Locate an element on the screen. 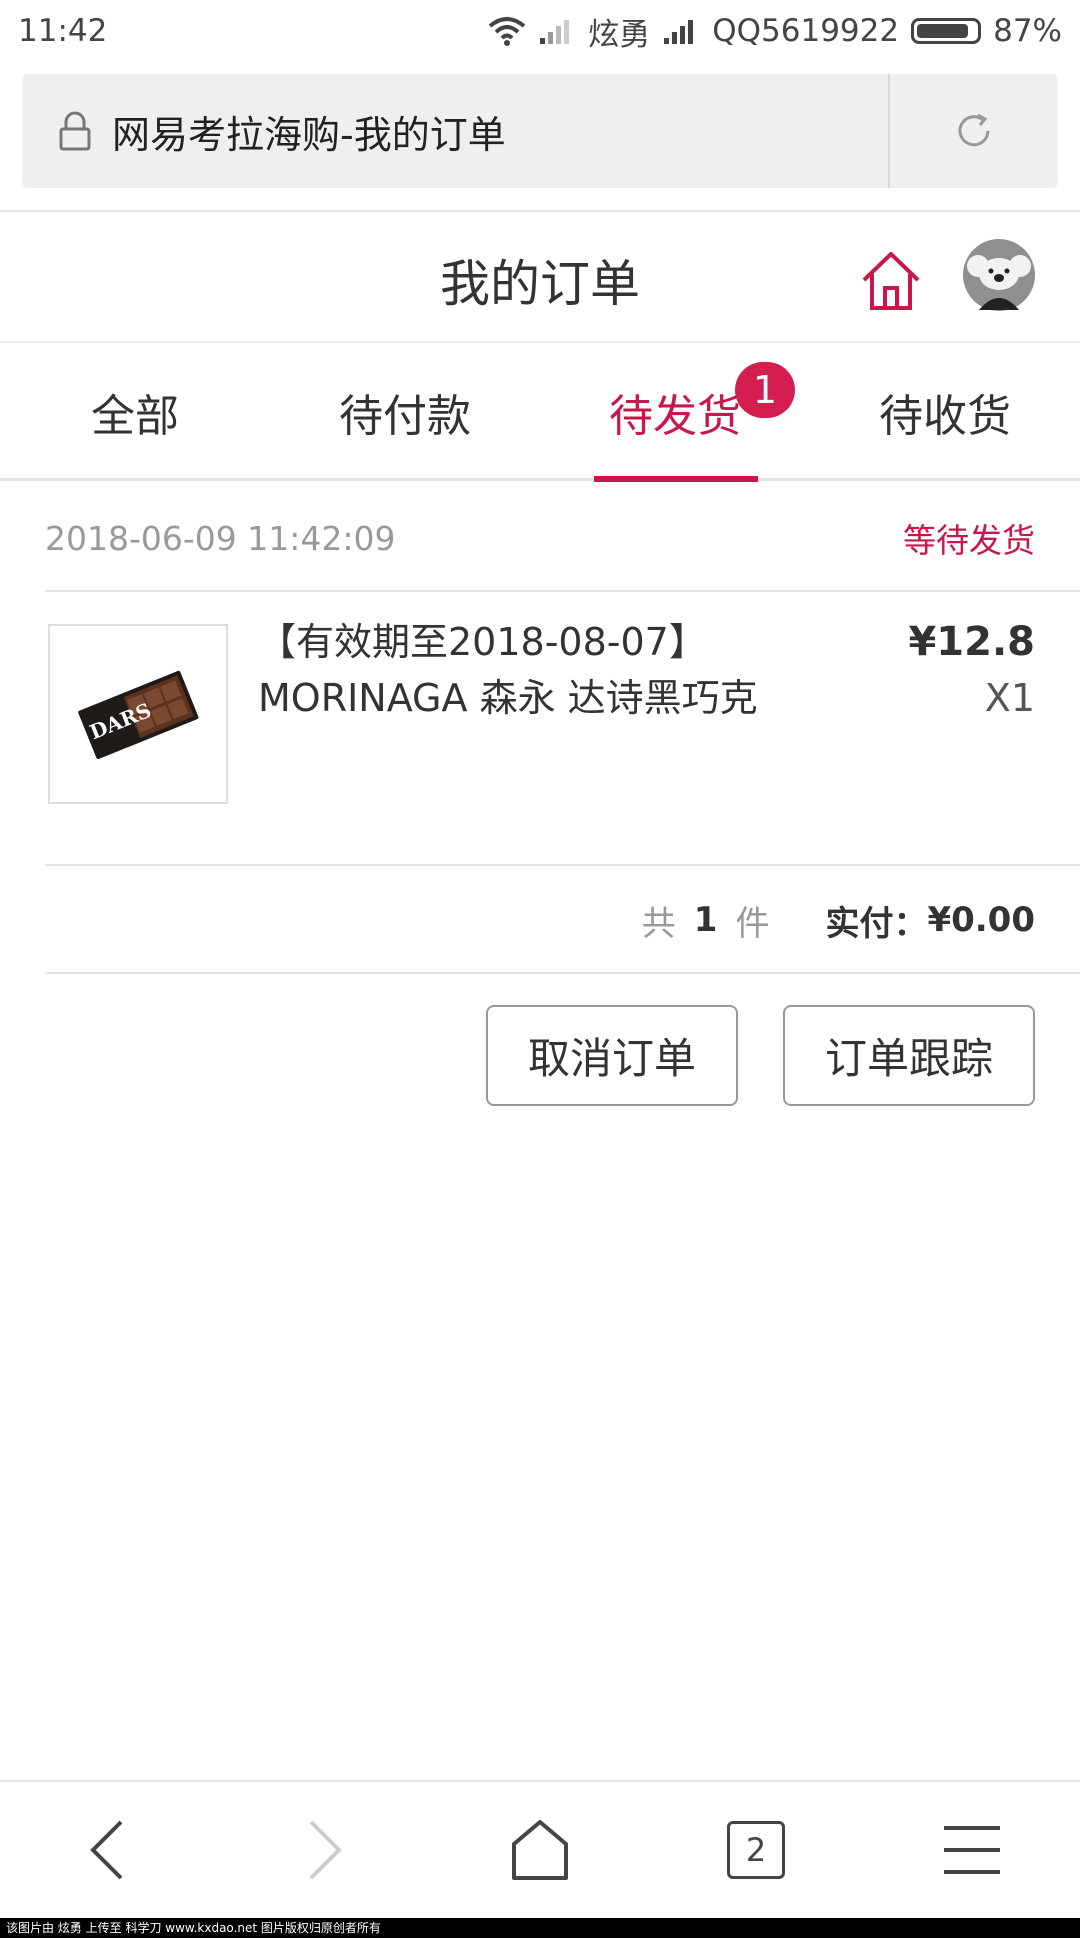 The width and height of the screenshot is (1080, 1938). tab-badge: 1 is located at coordinates (765, 390).